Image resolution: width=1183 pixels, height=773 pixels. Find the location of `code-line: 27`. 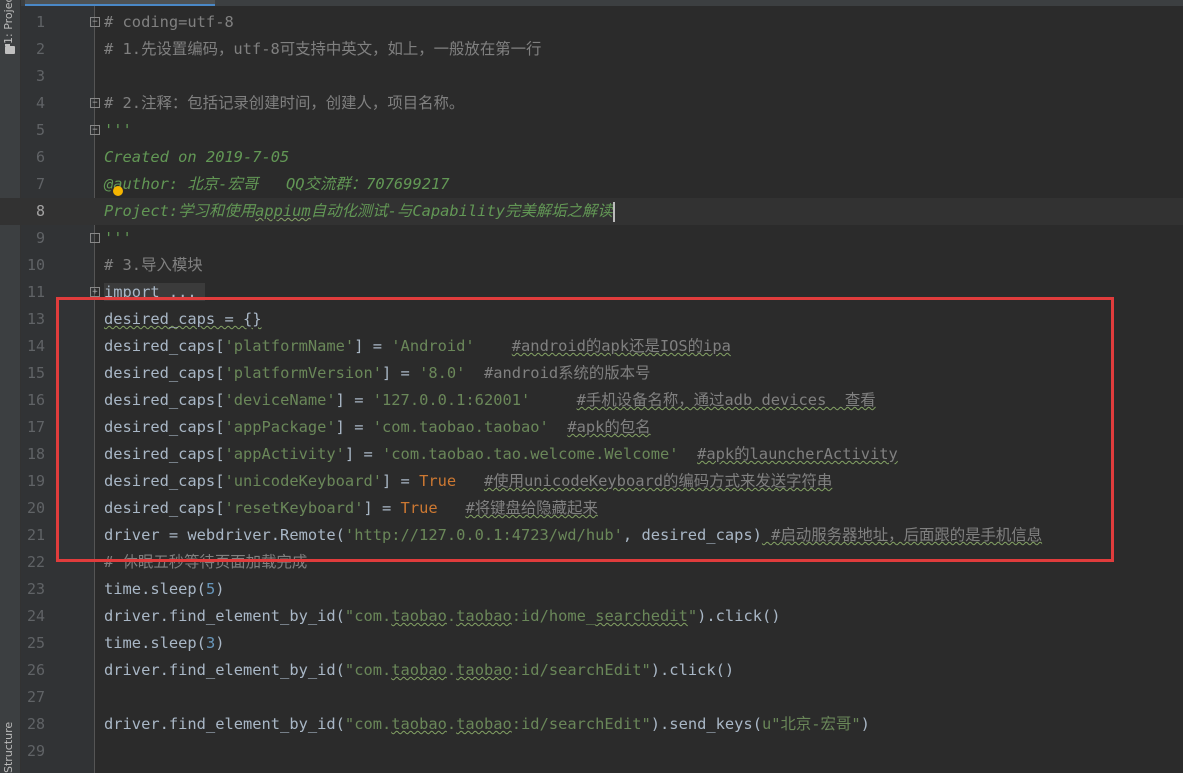

code-line: 27 is located at coordinates (591, 697).